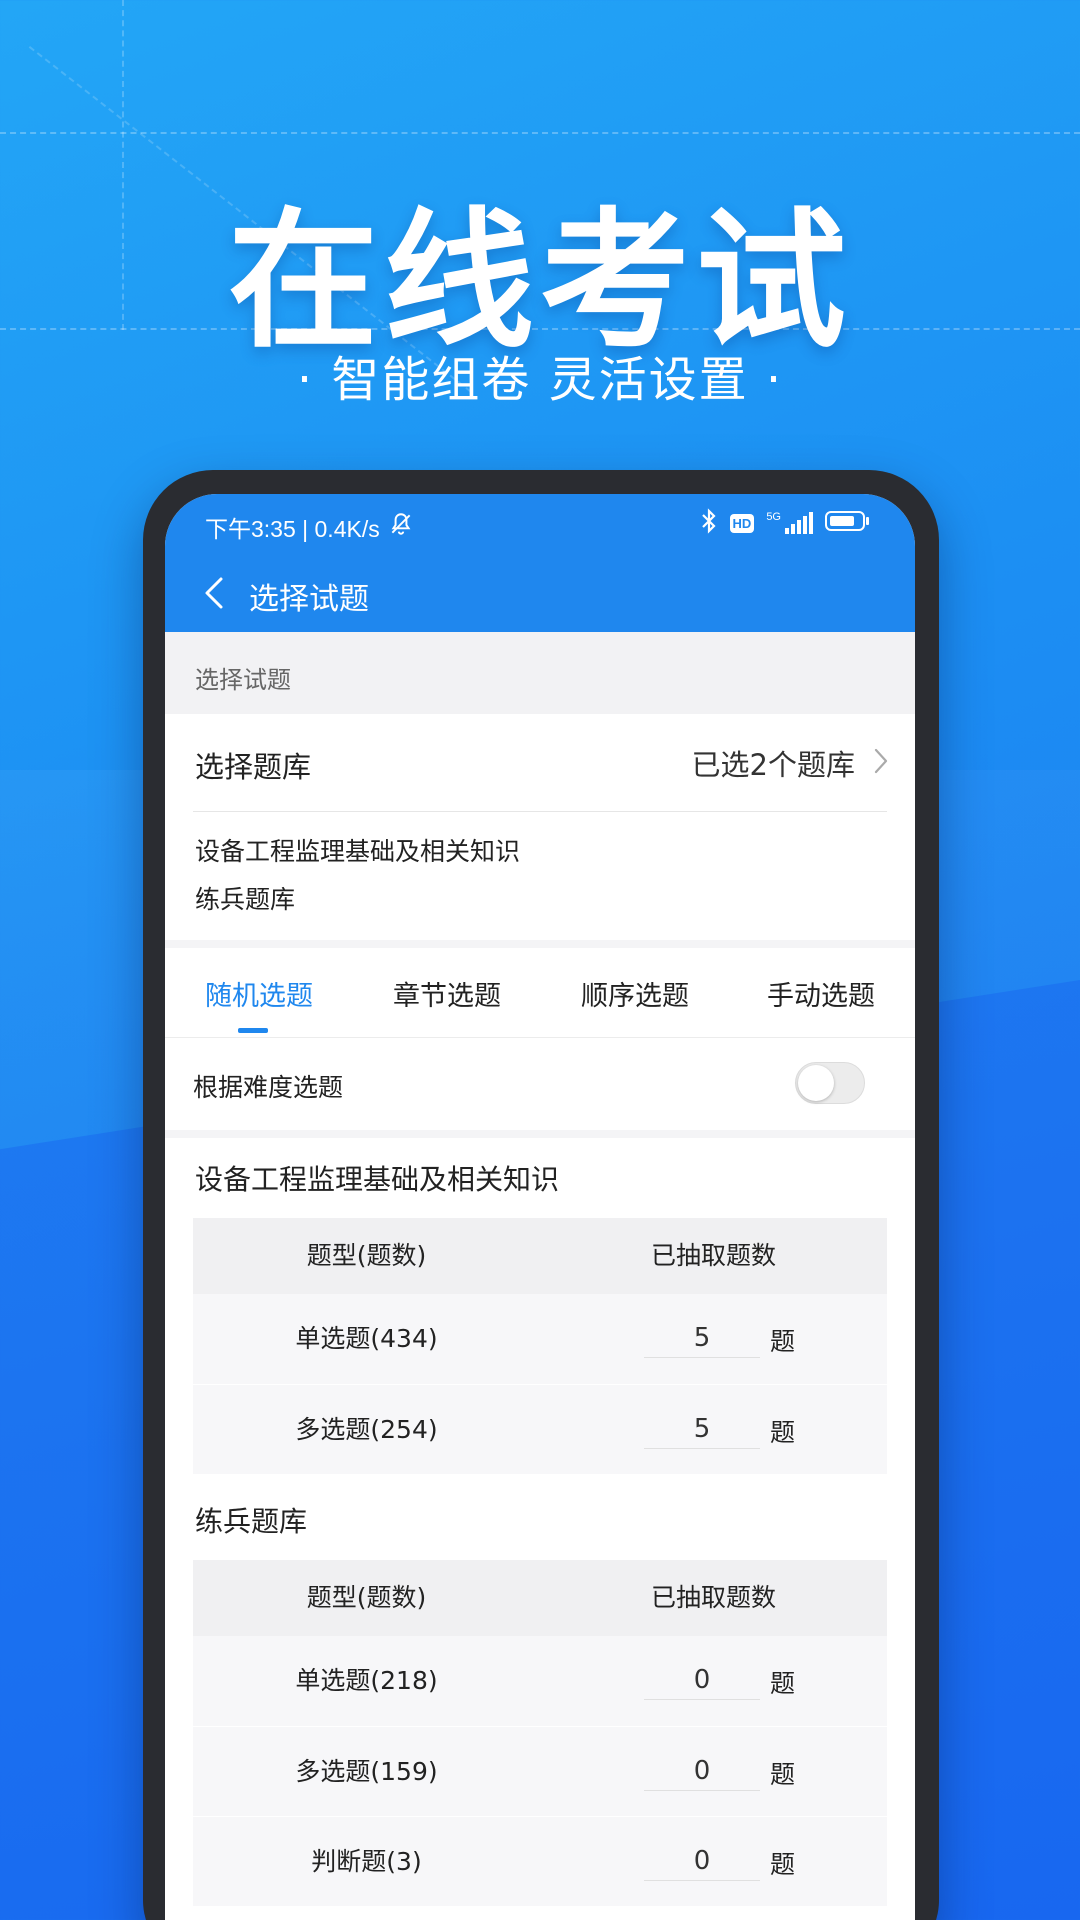 This screenshot has width=1080, height=1920. I want to click on select-bank-value: 已选2个题库, so click(773, 765).